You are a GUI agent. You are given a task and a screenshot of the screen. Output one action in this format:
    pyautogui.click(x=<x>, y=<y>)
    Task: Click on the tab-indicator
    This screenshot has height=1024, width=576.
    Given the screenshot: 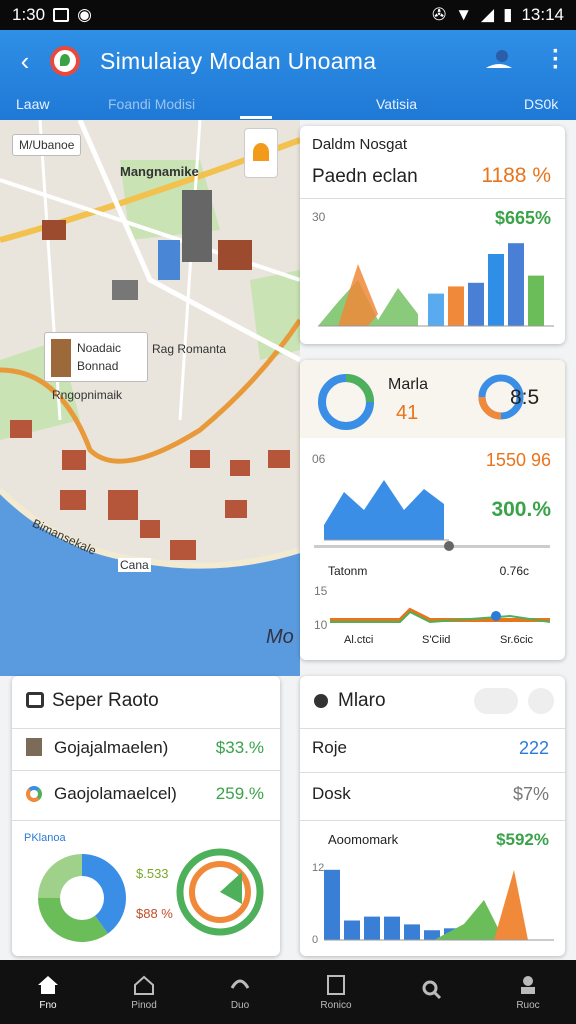 What is the action you would take?
    pyautogui.click(x=256, y=117)
    